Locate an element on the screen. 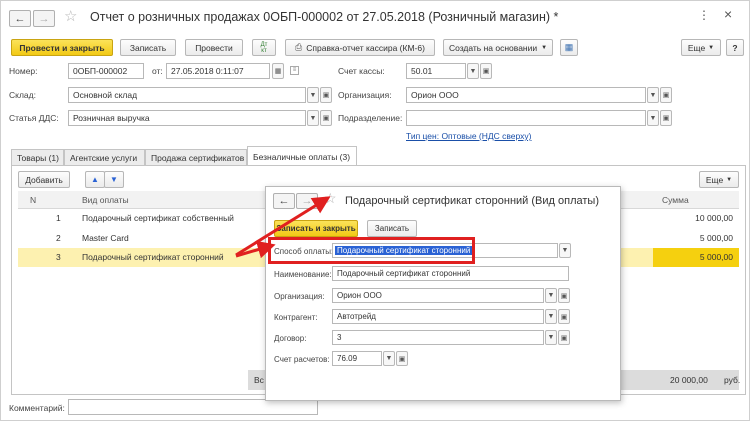 Image resolution: width=750 pixels, height=421 pixels. arrow-to-dialog is located at coordinates (283, 226).